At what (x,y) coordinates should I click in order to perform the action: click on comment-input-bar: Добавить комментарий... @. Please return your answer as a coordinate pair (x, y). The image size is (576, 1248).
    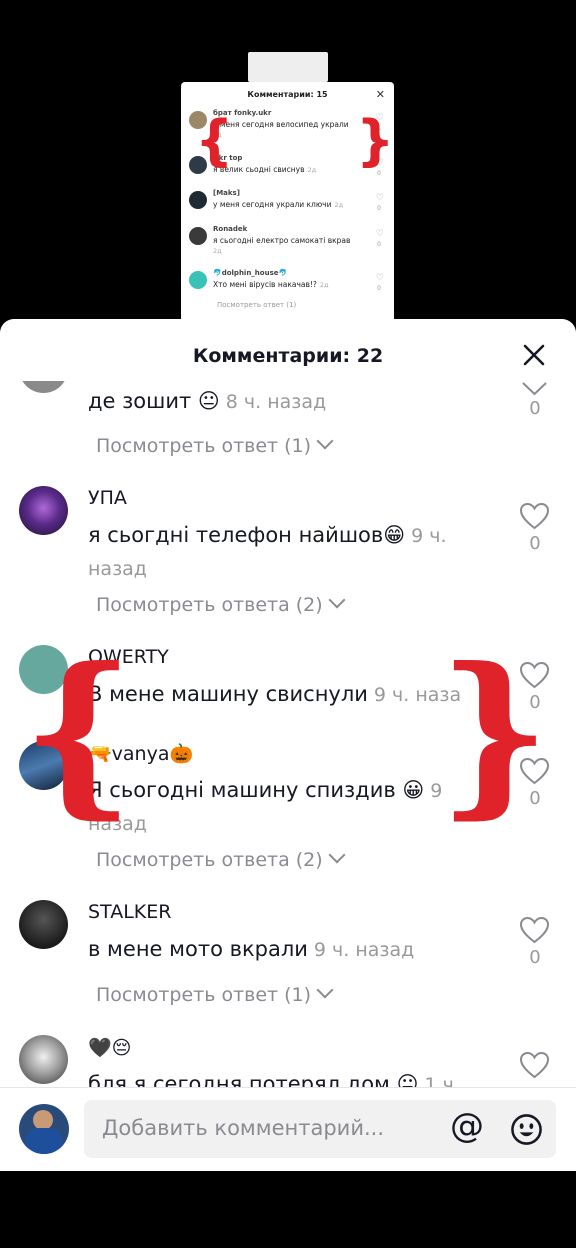
    Looking at the image, I should click on (288, 1129).